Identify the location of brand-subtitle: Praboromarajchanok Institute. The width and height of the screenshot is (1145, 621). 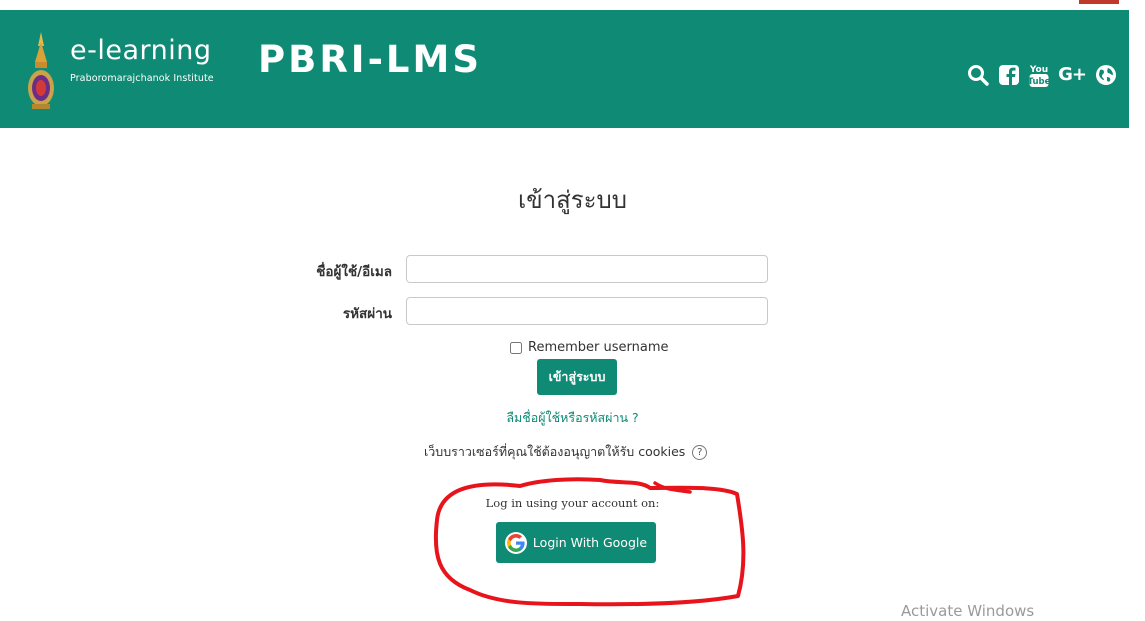
(142, 78).